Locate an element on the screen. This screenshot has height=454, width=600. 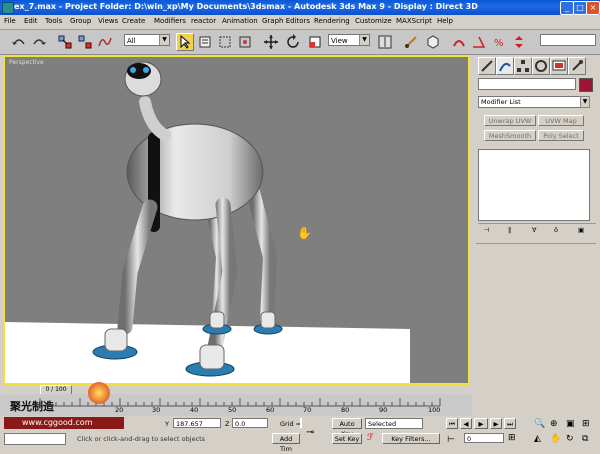
display-tab-icon is located at coordinates (559, 66).